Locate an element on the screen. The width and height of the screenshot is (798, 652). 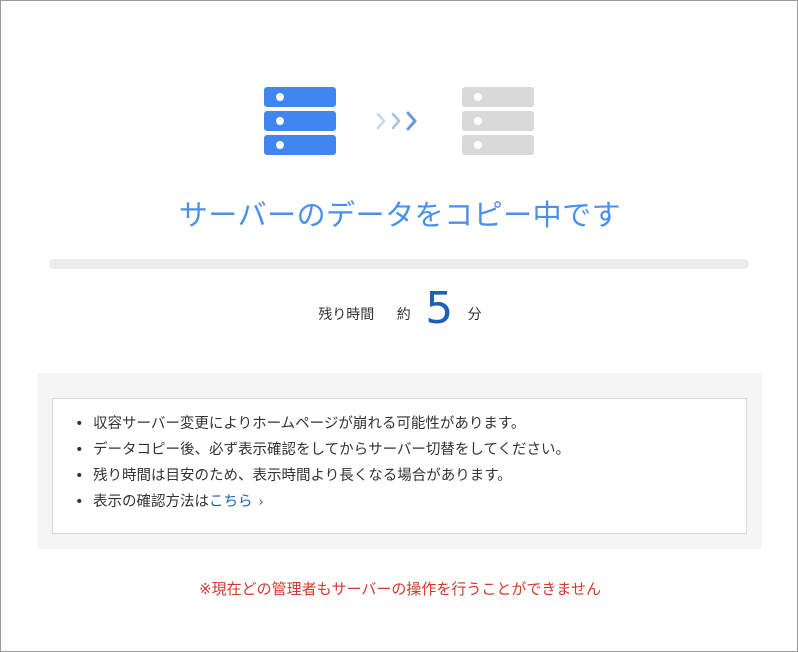
remaining-time-unit: 分 is located at coordinates (474, 315).